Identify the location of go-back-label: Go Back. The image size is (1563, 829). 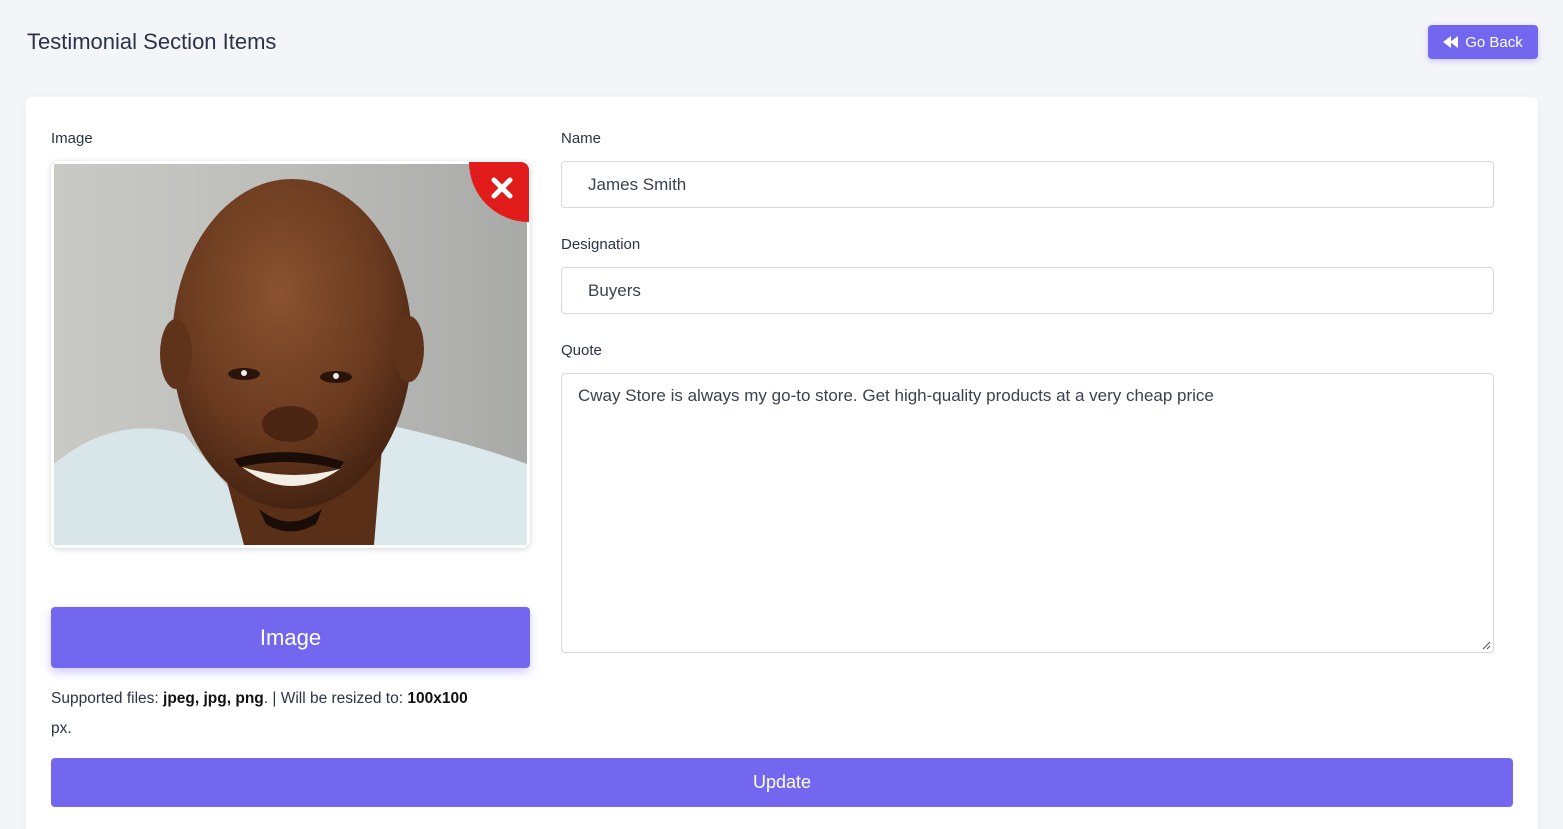
(1494, 42).